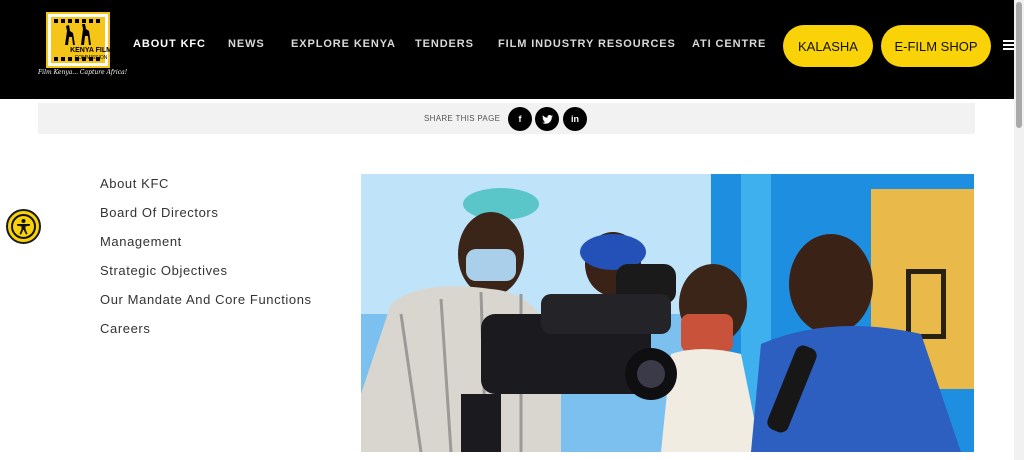 Image resolution: width=1024 pixels, height=460 pixels. I want to click on side-item-strategic-objectives: Strategic Objectives, so click(164, 270).